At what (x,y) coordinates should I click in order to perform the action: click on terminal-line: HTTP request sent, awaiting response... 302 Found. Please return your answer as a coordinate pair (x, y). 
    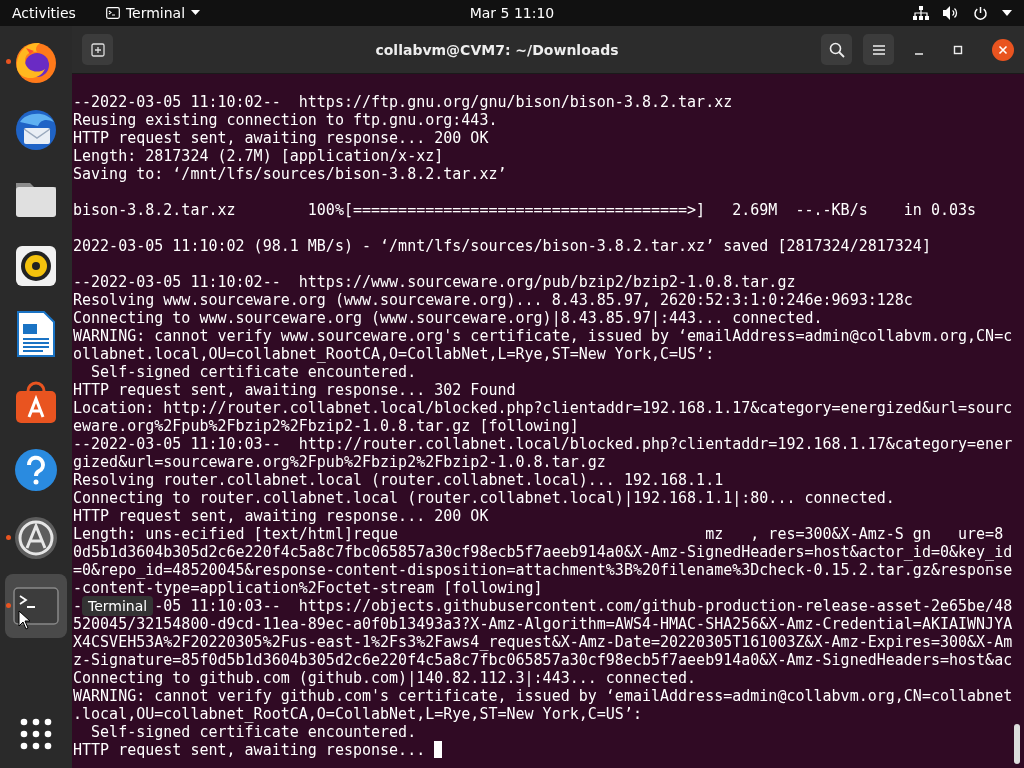
    Looking at the image, I should click on (295, 390).